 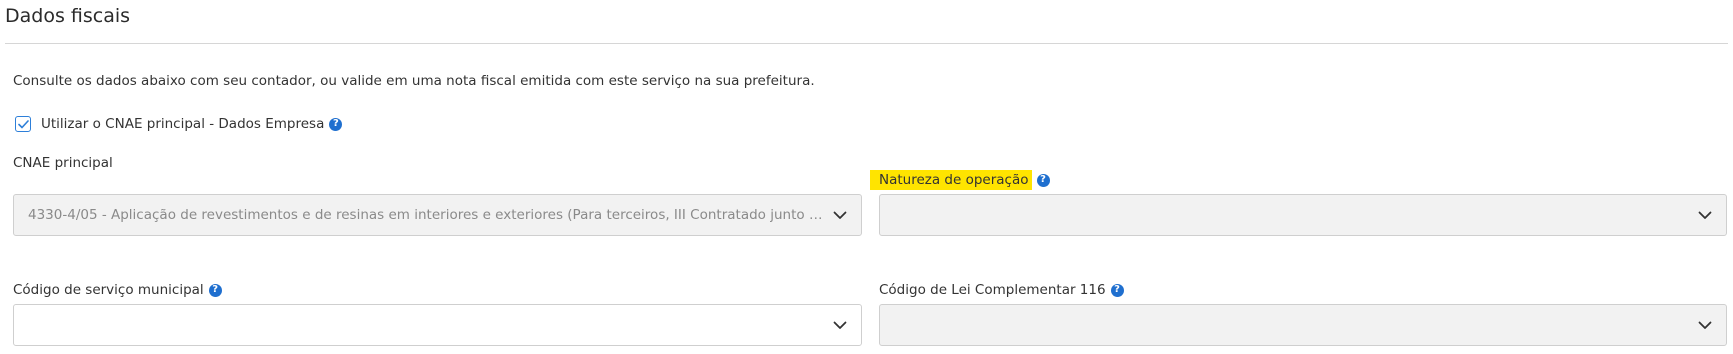 What do you see at coordinates (951, 180) in the screenshot?
I see `natureza-operacao-label: Natureza de operação` at bounding box center [951, 180].